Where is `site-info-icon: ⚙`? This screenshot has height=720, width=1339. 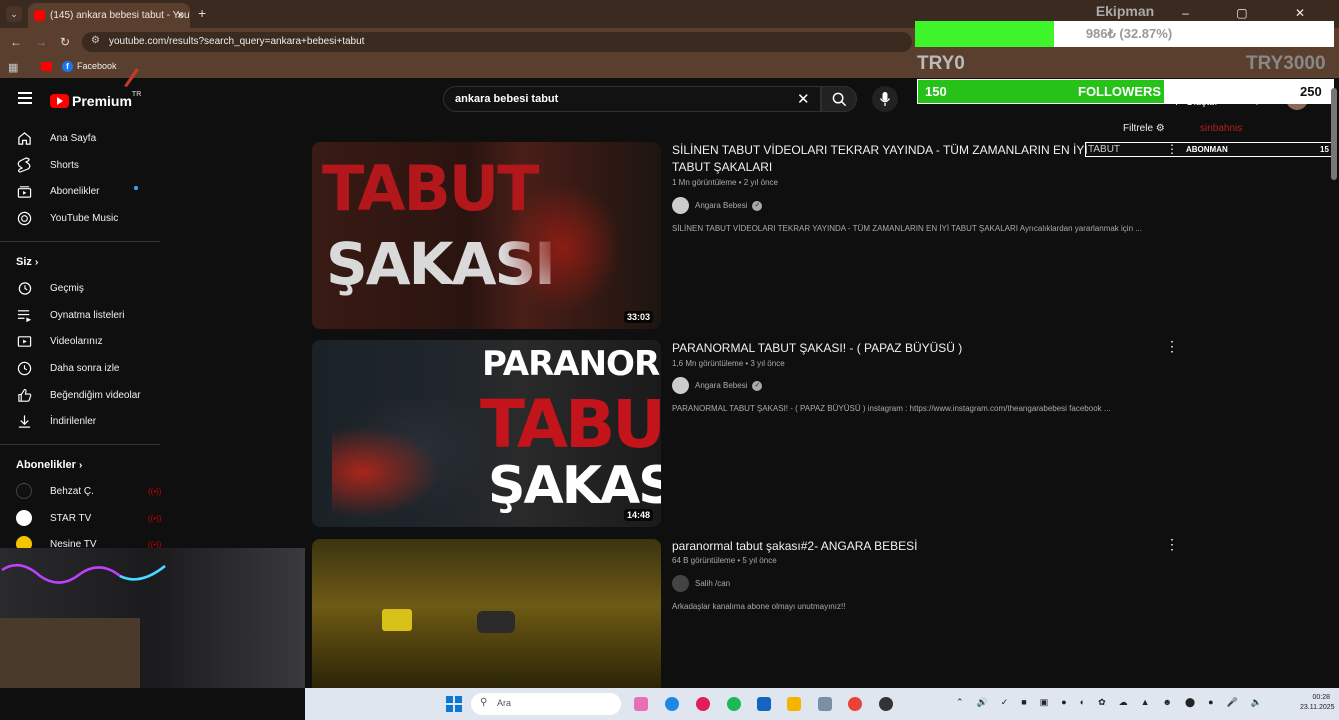
site-info-icon: ⚙ is located at coordinates (95, 40).